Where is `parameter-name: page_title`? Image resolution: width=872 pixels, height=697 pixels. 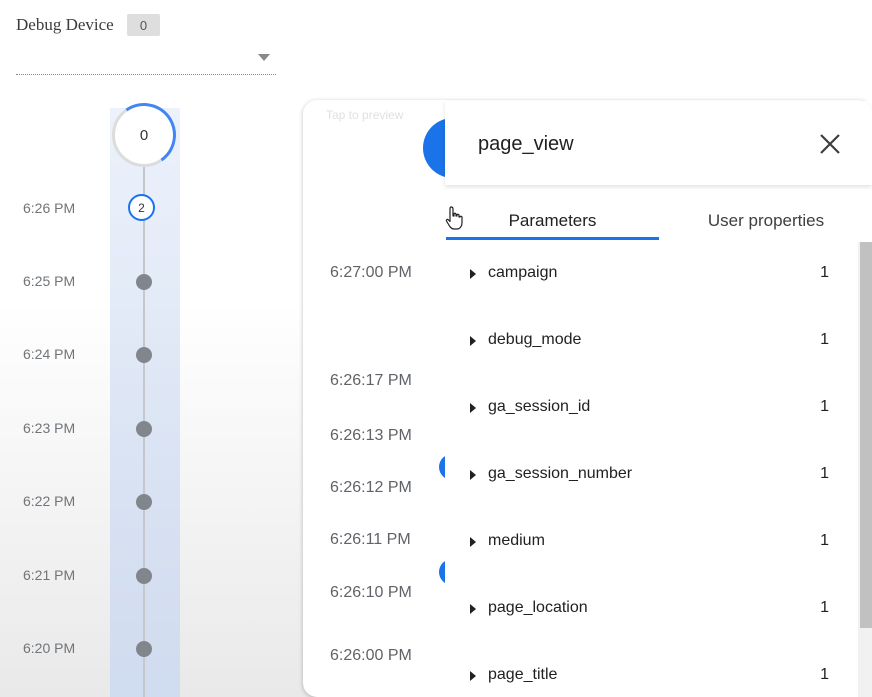
parameter-name: page_title is located at coordinates (523, 674).